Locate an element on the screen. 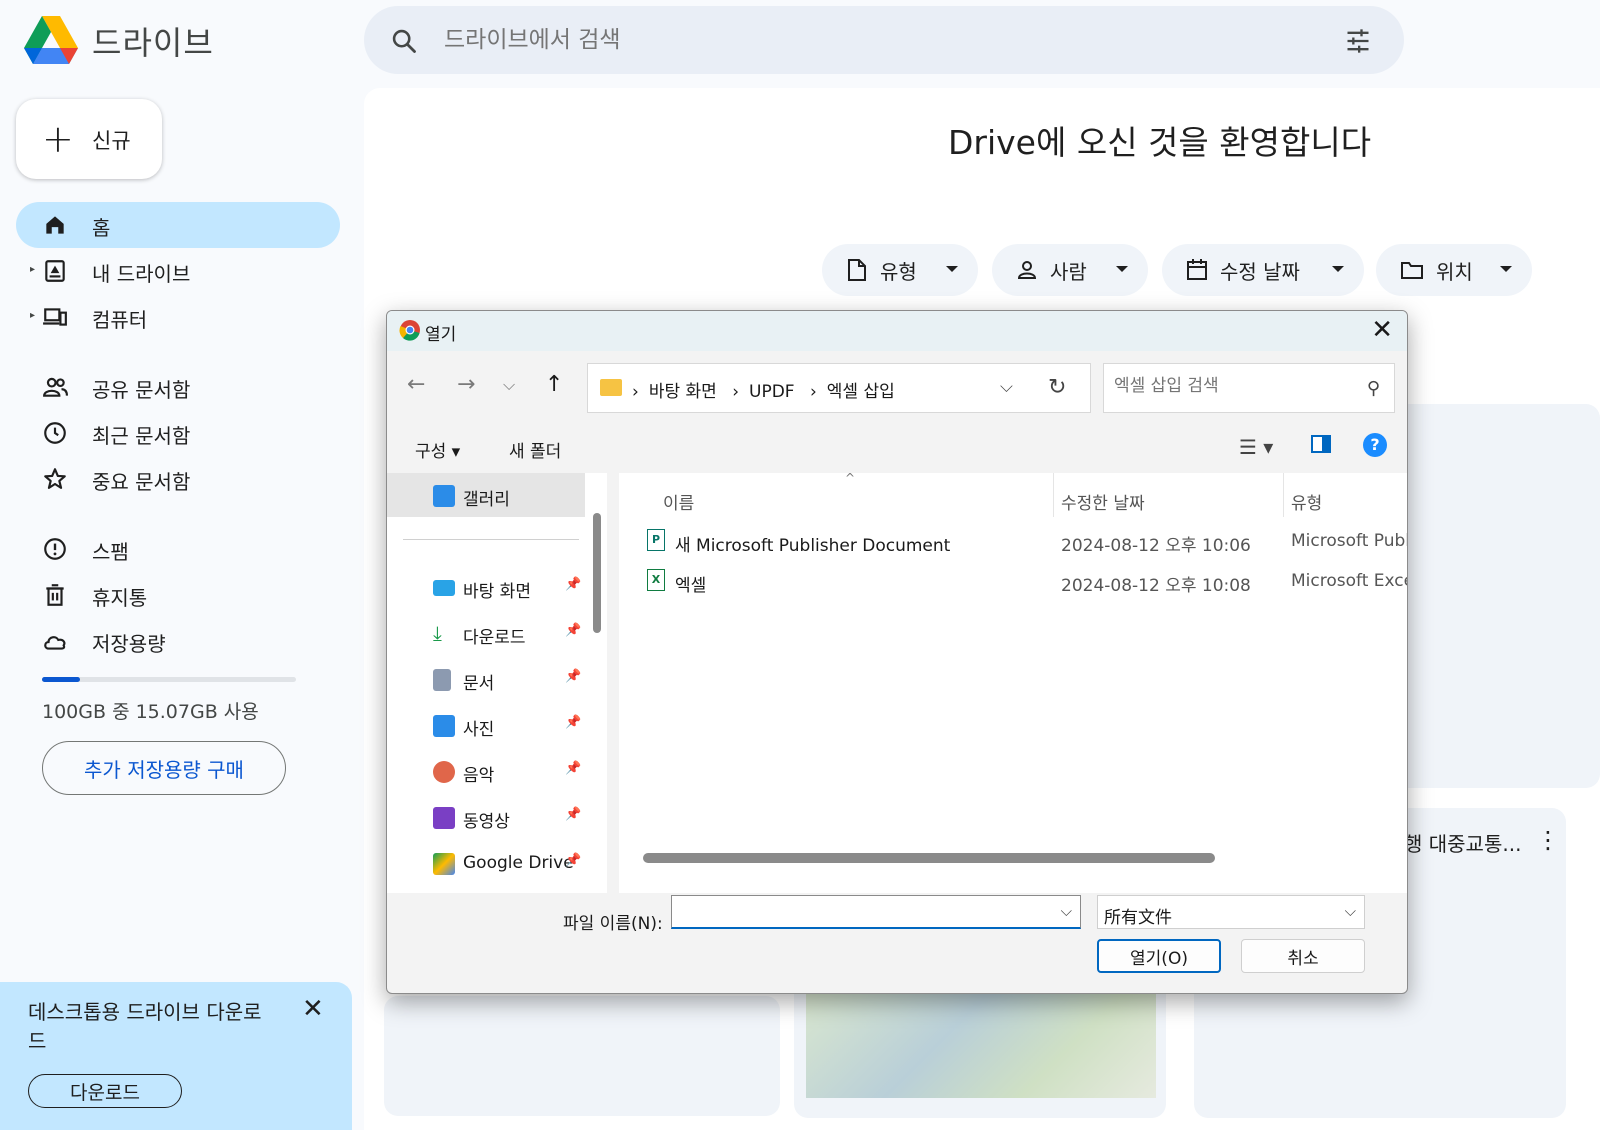  filetype-value: 所有文件 is located at coordinates (1138, 918).